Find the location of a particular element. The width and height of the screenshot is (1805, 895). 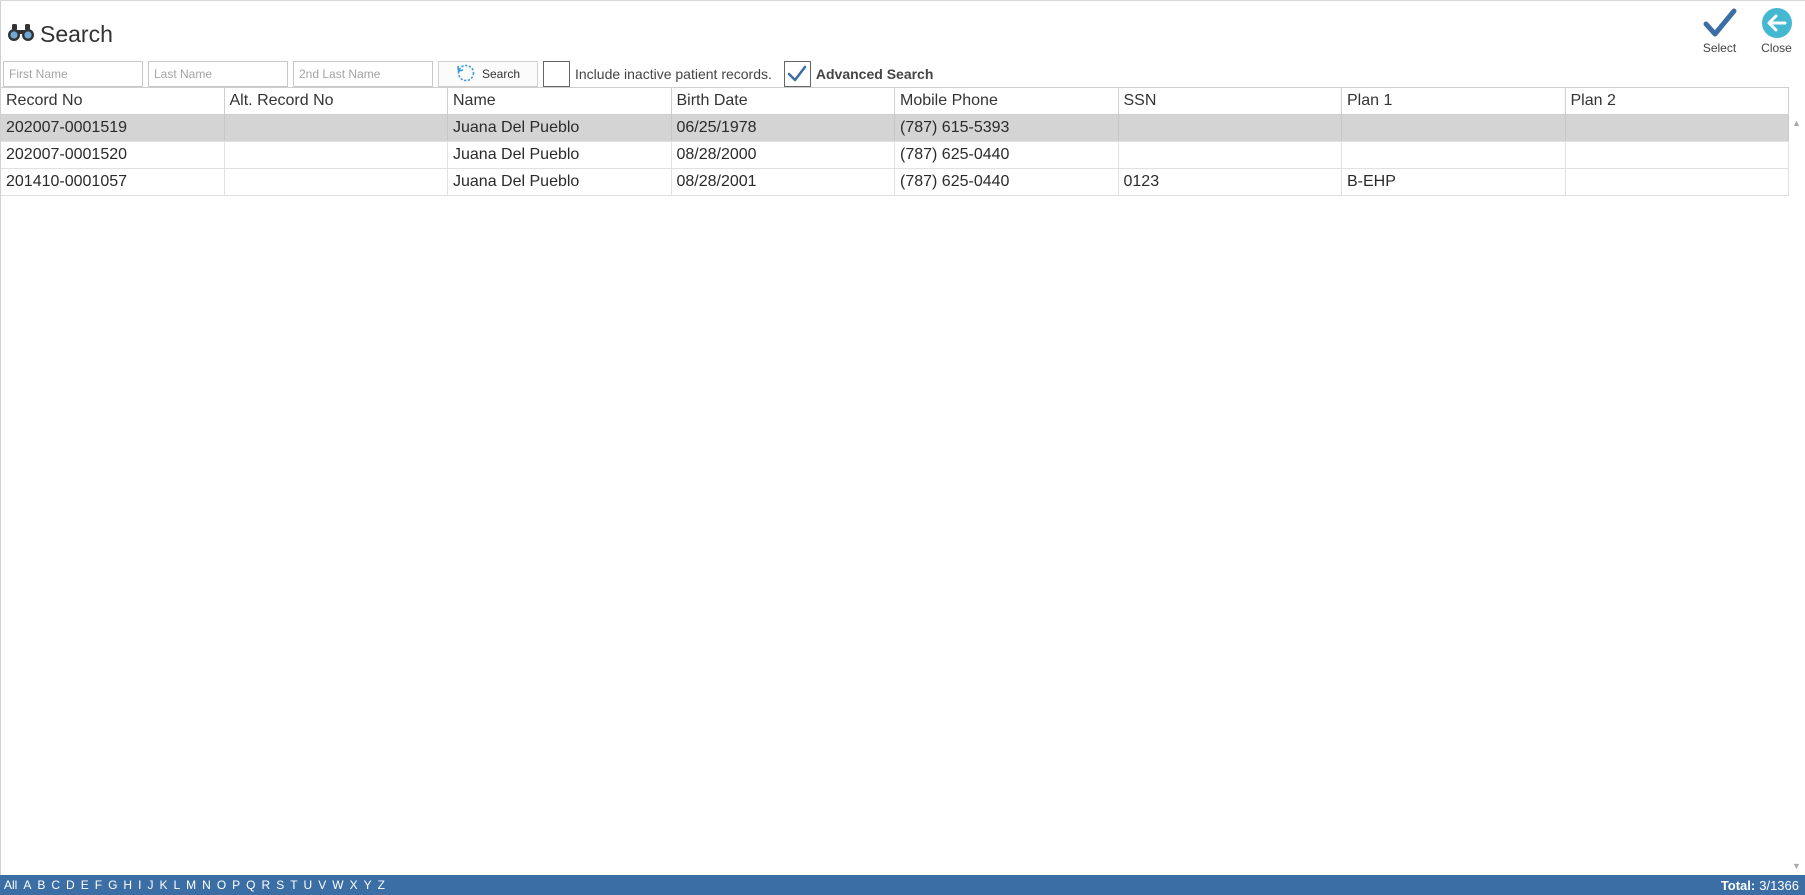

letter-filter-r: R is located at coordinates (266, 885).